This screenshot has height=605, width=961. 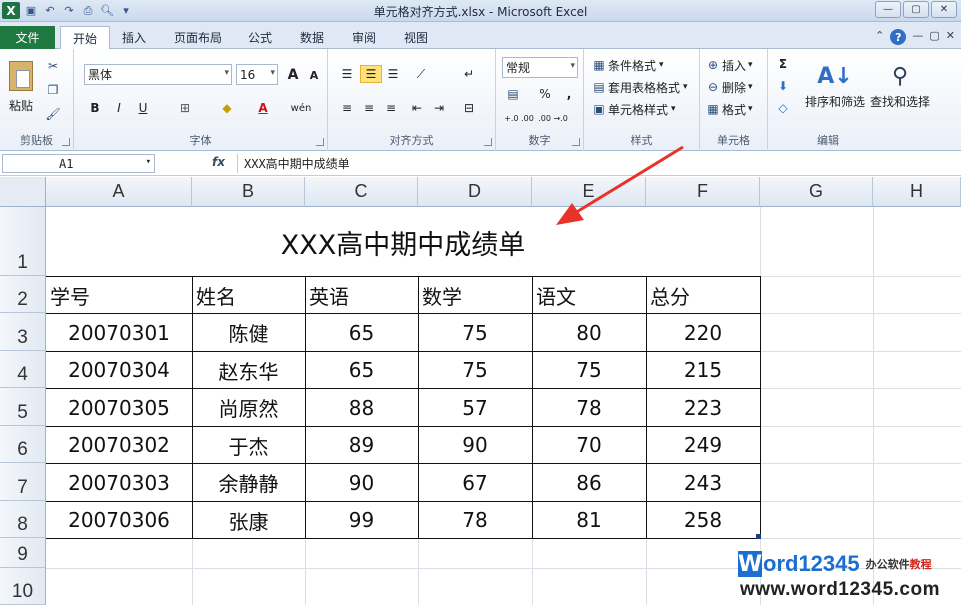 What do you see at coordinates (589, 332) in the screenshot?
I see `data-cell: 80` at bounding box center [589, 332].